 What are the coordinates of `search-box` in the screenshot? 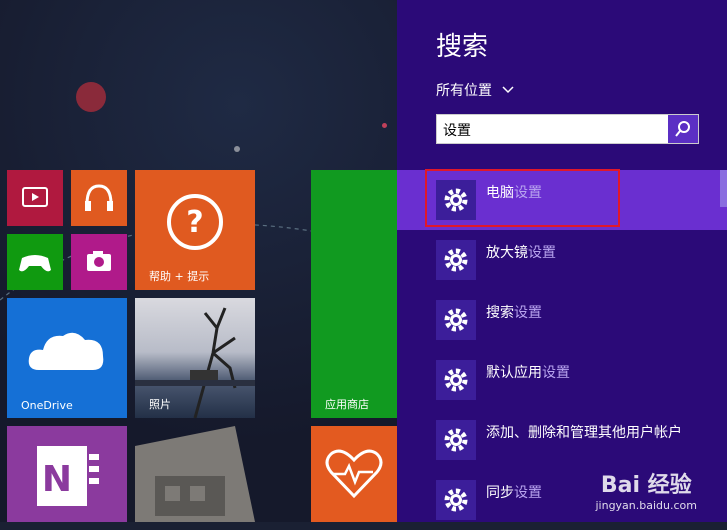 It's located at (567, 129).